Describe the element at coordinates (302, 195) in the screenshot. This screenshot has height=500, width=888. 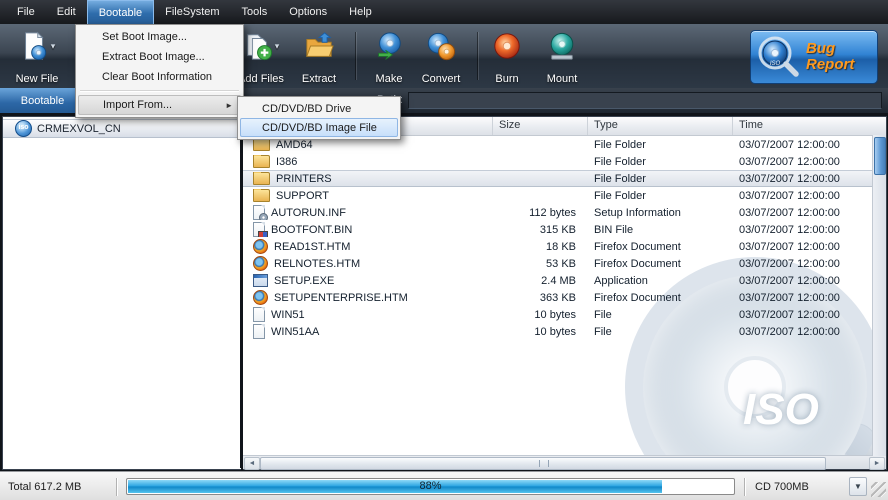
I see `file-name: SUPPORT` at that location.